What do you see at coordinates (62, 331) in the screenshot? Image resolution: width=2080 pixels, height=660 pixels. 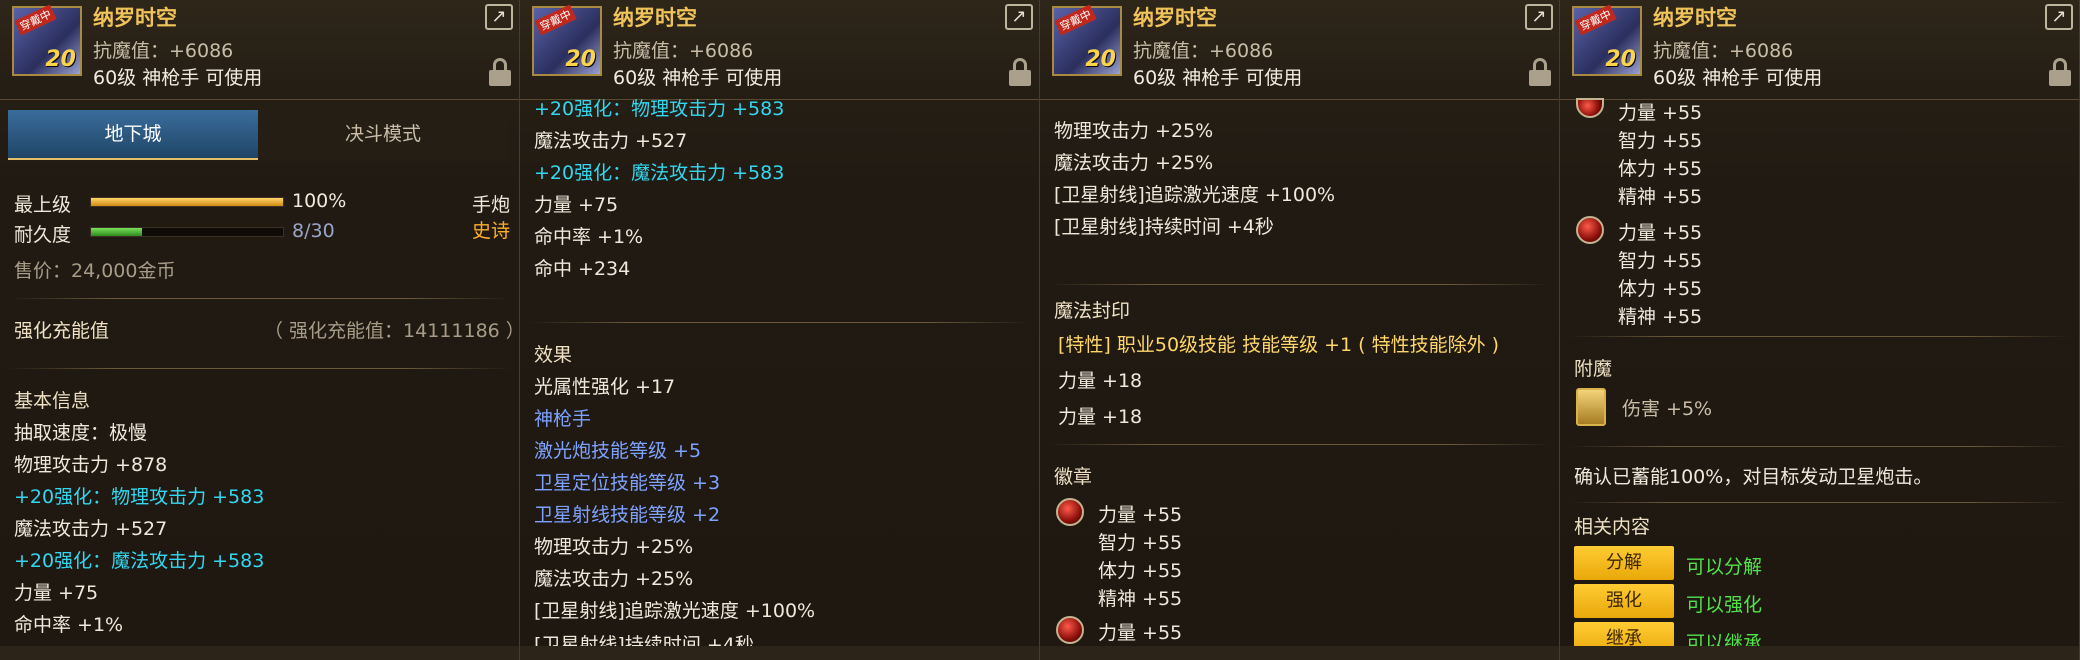 I see `charge-label: 强化充能值` at bounding box center [62, 331].